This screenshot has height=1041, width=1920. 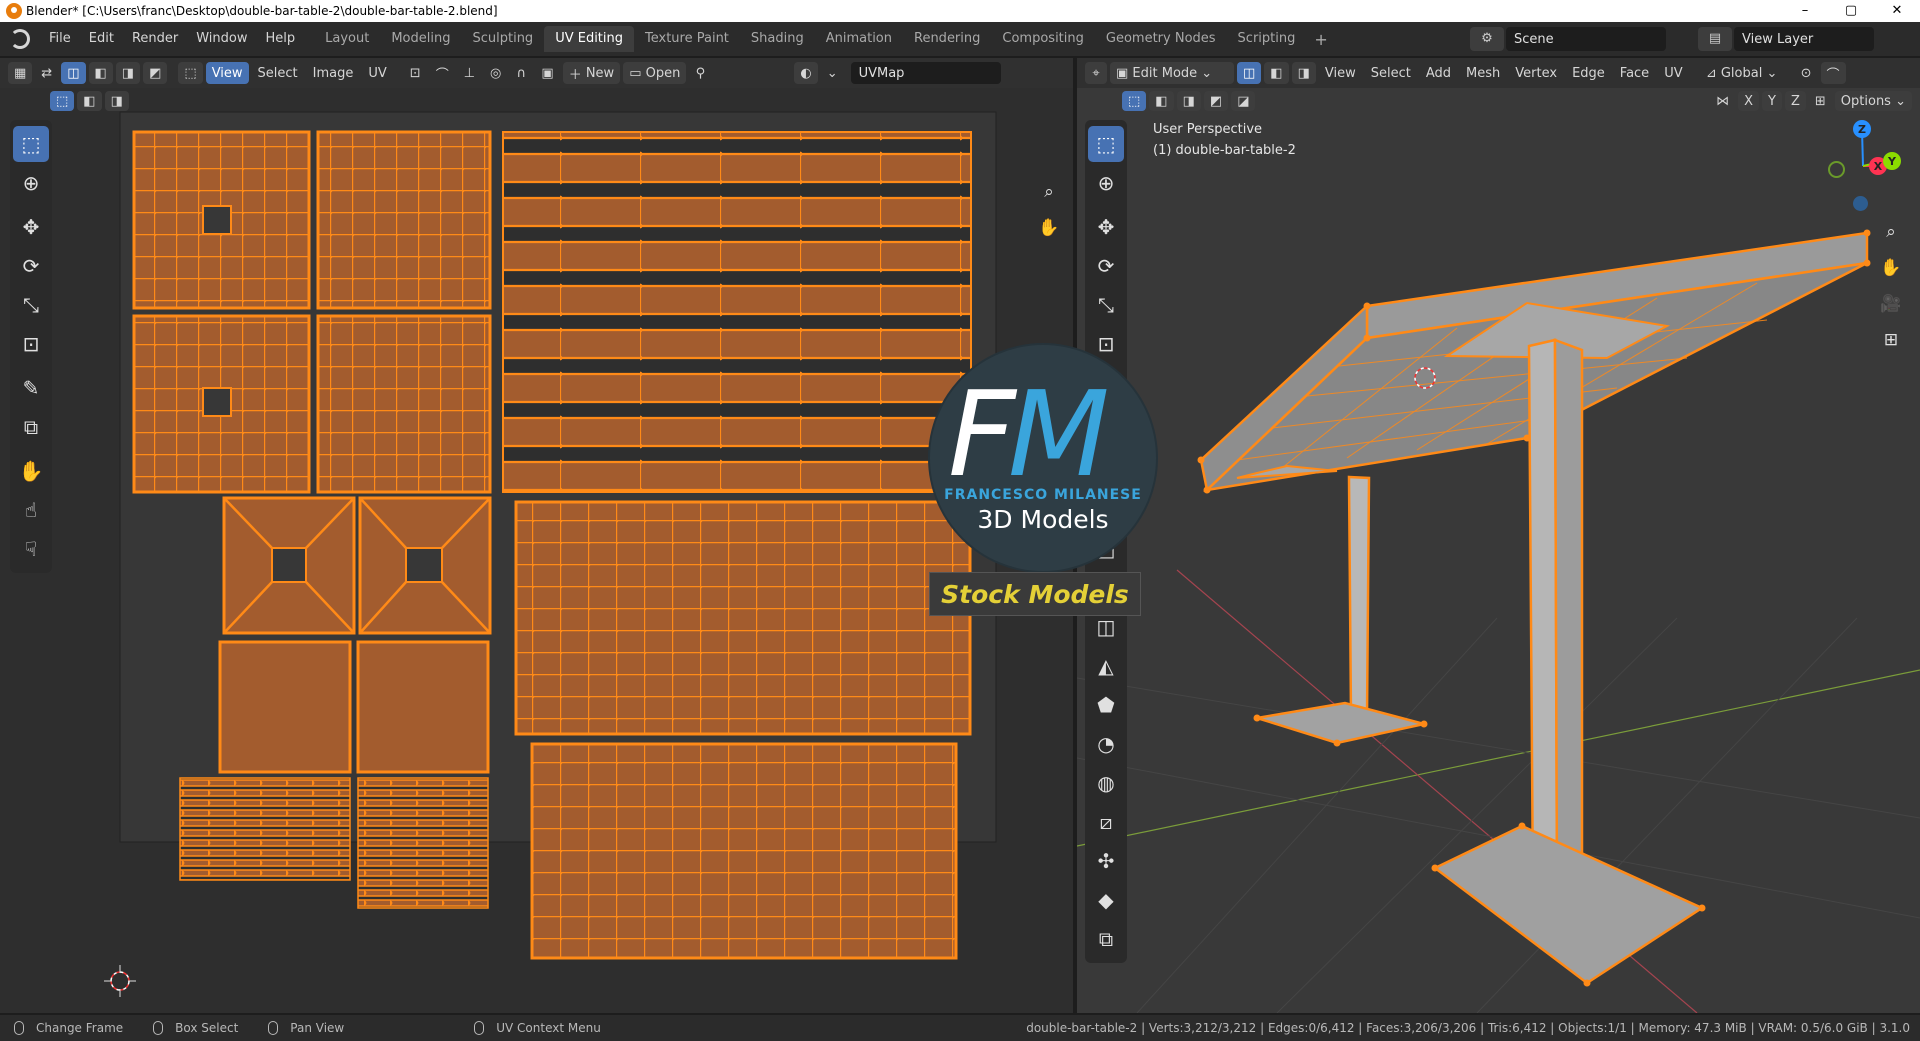 I want to click on transform-orientation-dropdown: ⊿ Global ⌄, so click(x=1742, y=73).